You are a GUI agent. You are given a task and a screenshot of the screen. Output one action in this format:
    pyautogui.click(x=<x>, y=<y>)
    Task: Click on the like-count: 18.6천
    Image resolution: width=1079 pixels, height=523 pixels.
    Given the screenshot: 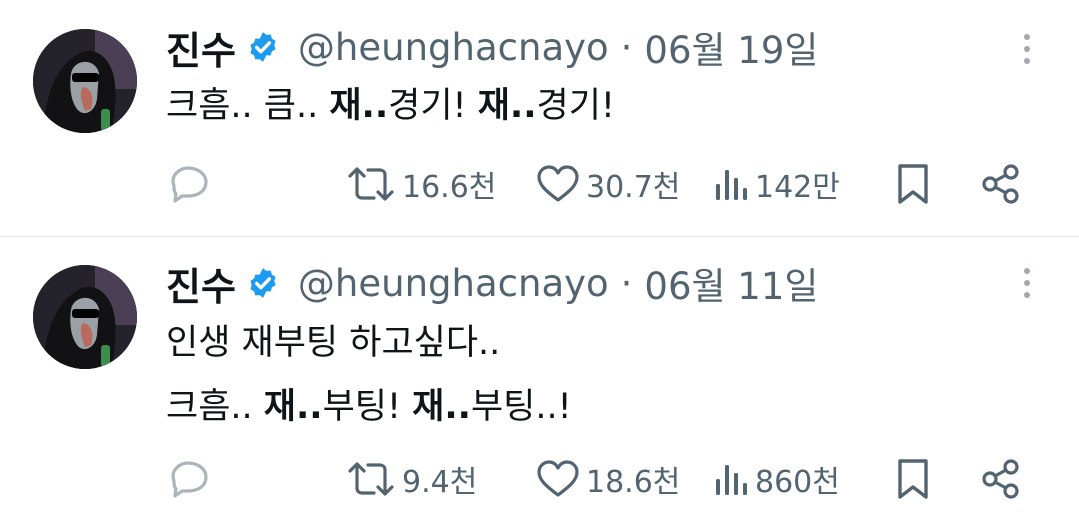 What is the action you would take?
    pyautogui.click(x=633, y=482)
    